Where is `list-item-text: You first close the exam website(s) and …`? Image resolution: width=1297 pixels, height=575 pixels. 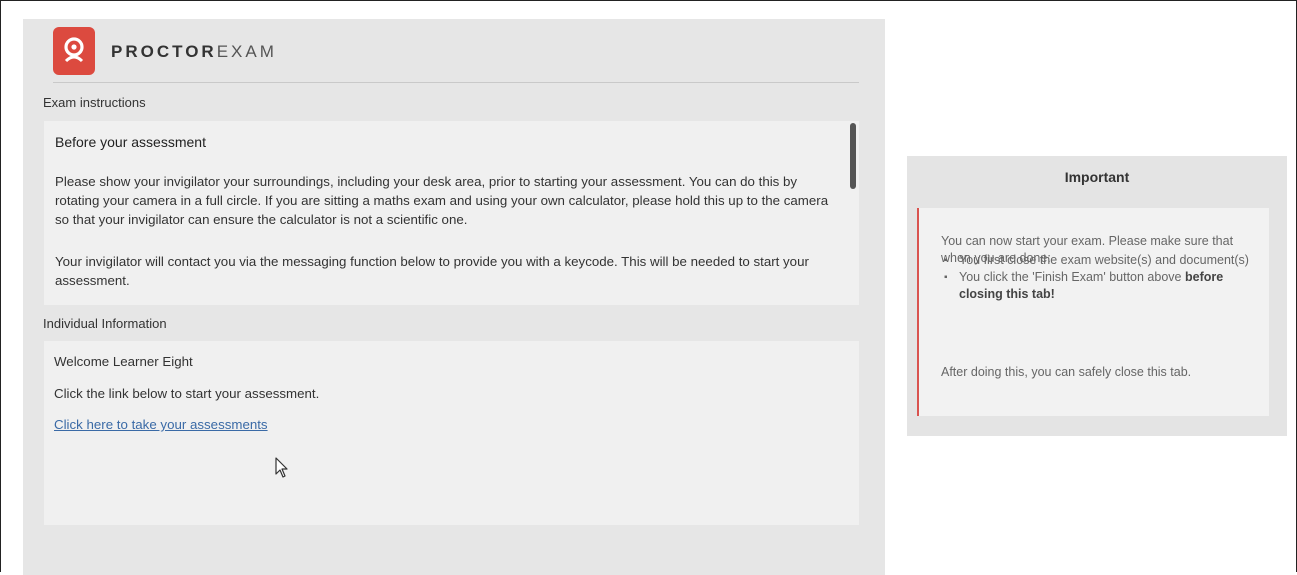 list-item-text: You first close the exam website(s) and … is located at coordinates (1104, 260).